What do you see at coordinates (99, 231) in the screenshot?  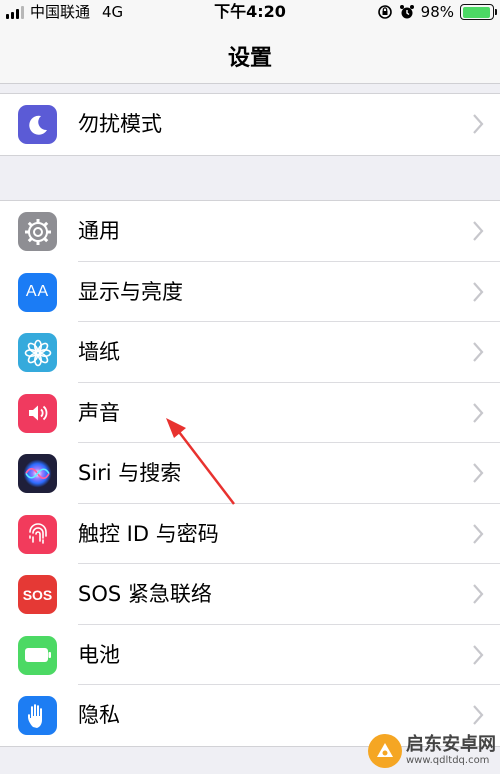 I see `settings-item-label: 通用` at bounding box center [99, 231].